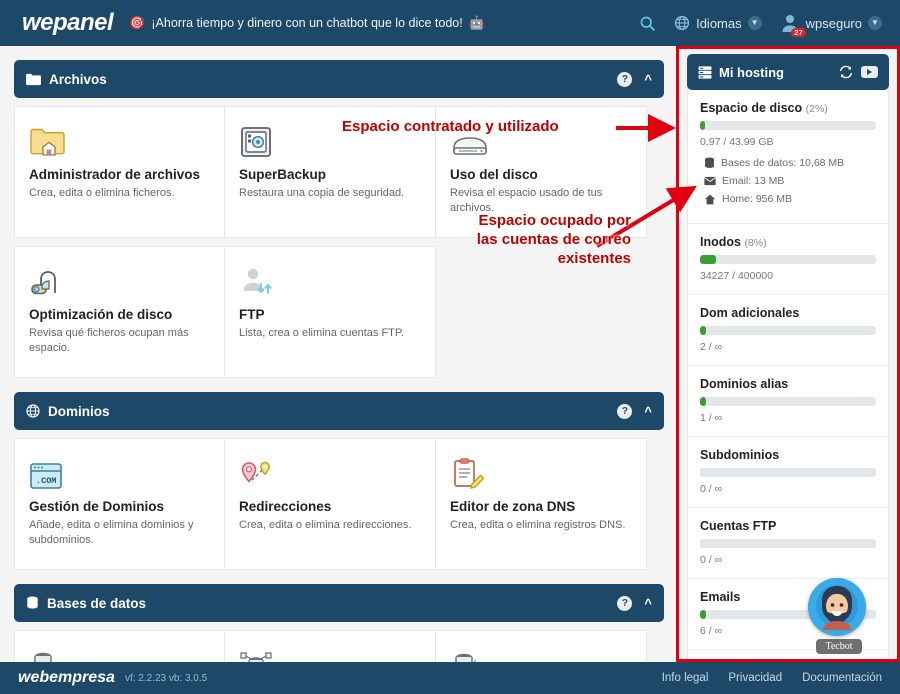 This screenshot has height=694, width=900. I want to click on tecbot-label: Tecbot, so click(839, 646).